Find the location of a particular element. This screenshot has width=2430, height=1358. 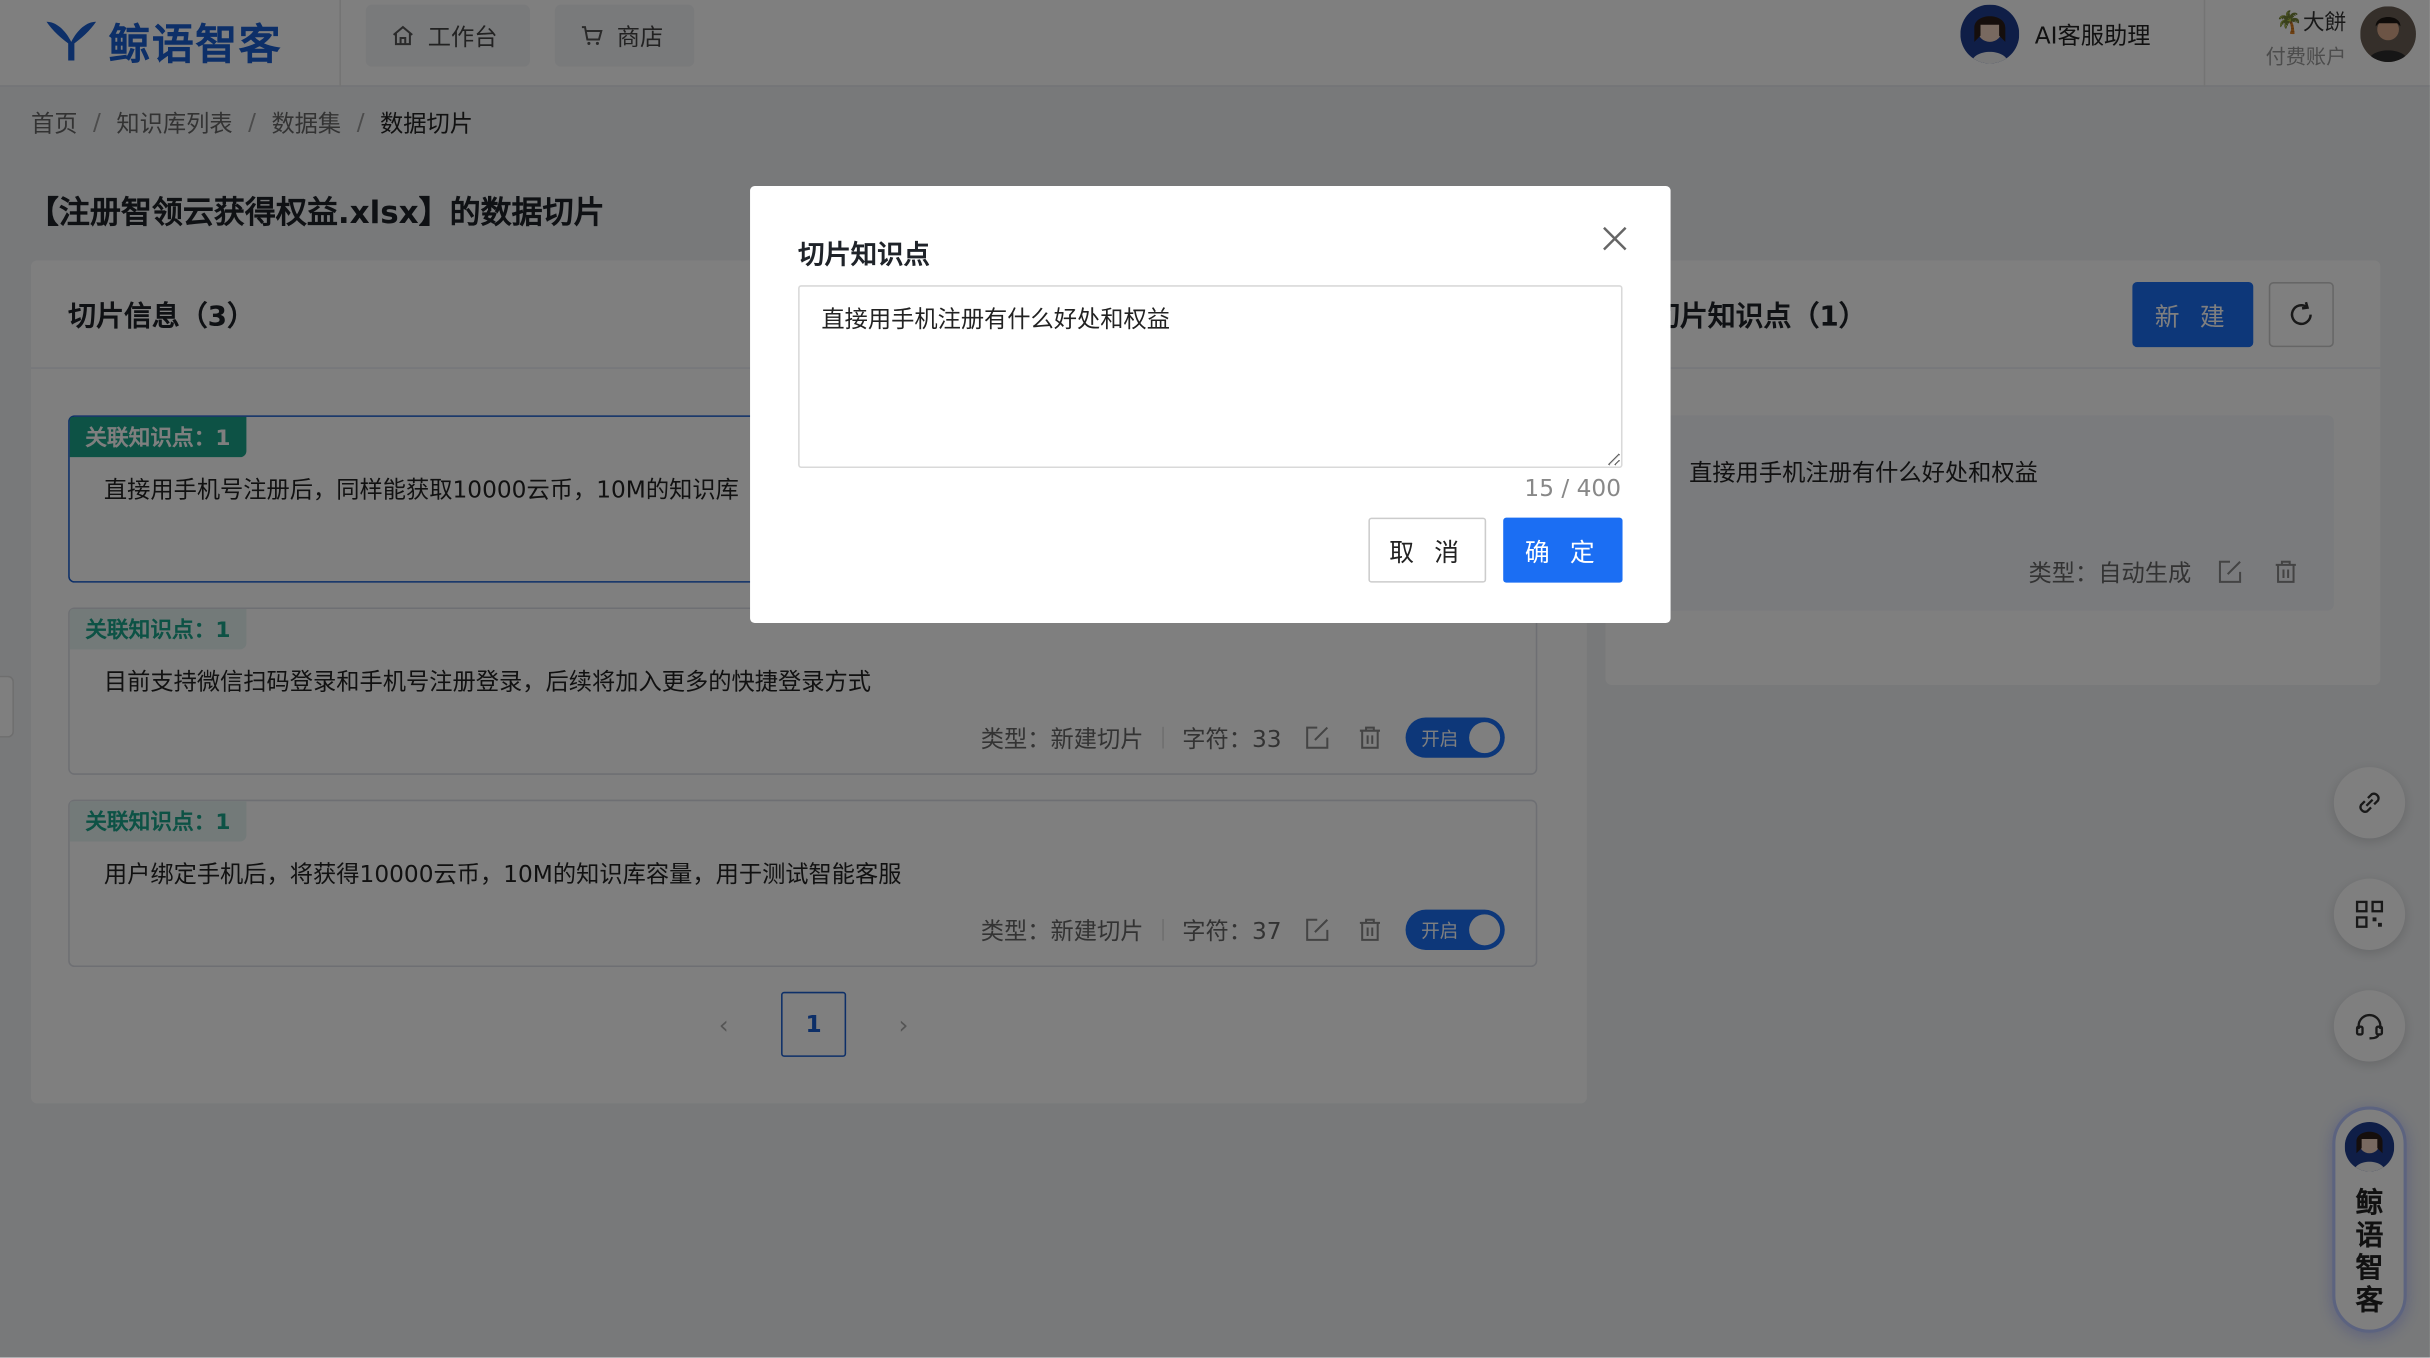

close-icon is located at coordinates (1614, 238).